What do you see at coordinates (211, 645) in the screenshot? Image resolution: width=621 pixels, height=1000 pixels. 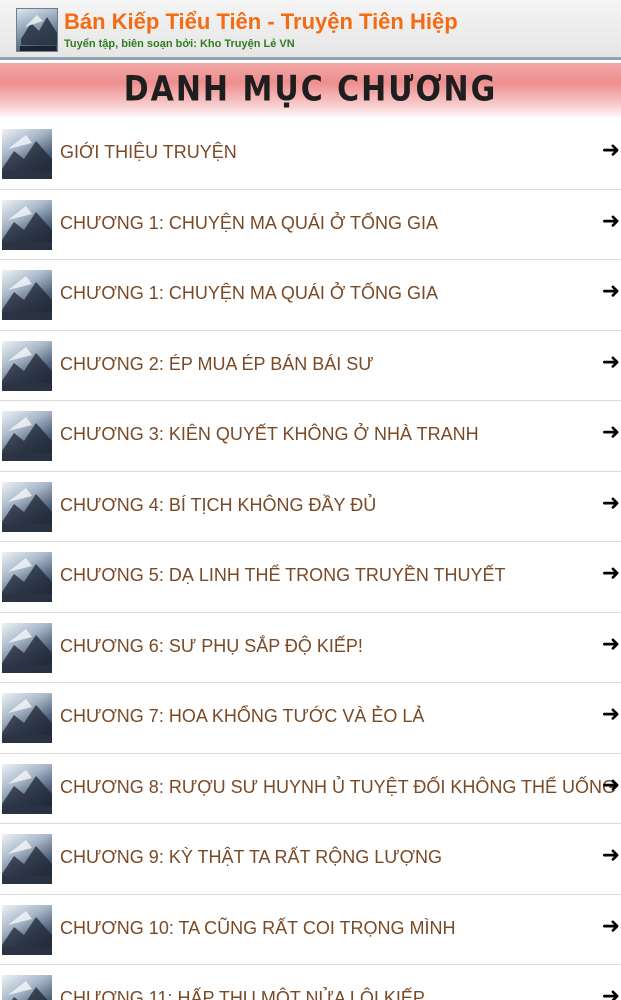 I see `chapter-title: CHƯƠNG 6: SƯ PHỤ SẮP ĐỘ KIẾP!` at bounding box center [211, 645].